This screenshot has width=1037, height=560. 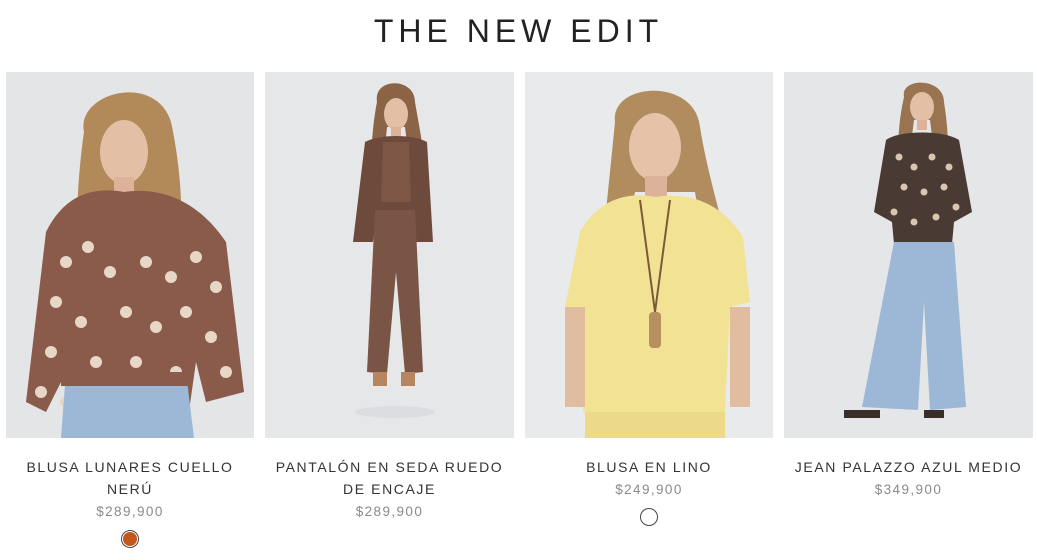 I want to click on product-name: JEAN PALAZZO AZUL MEDIO, so click(x=908, y=467).